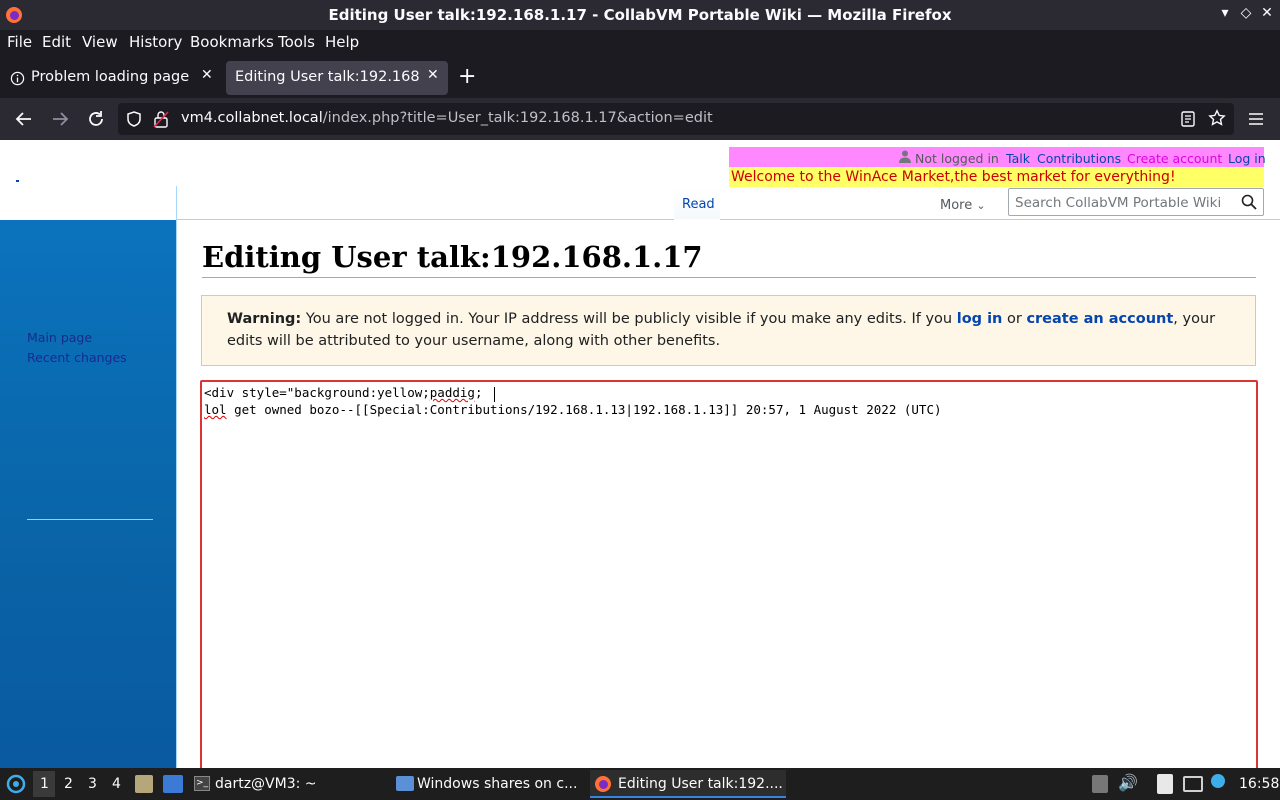  What do you see at coordinates (1174, 158) in the screenshot?
I see `create-account-link: Create account` at bounding box center [1174, 158].